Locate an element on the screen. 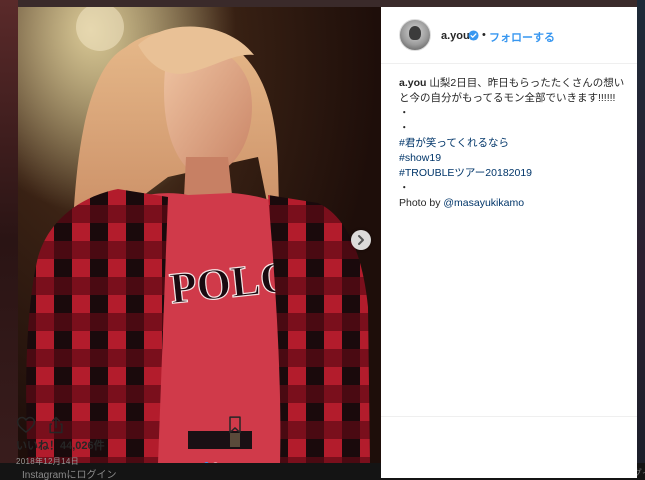 The image size is (645, 480). credit-mention-link: @masayukikamo is located at coordinates (483, 203).